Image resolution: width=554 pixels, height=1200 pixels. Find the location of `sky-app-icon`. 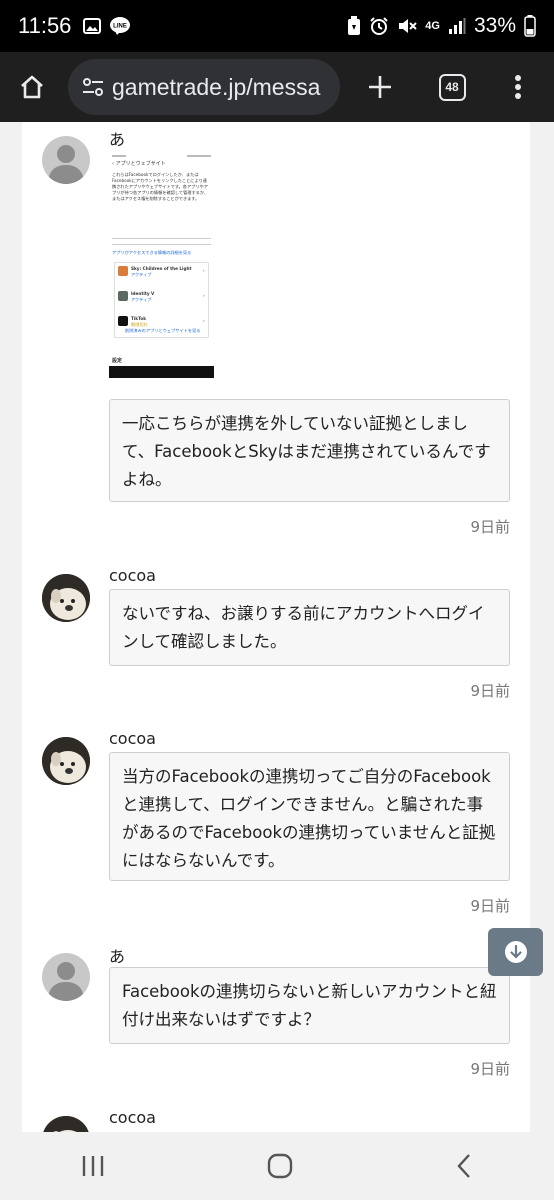

sky-app-icon is located at coordinates (123, 271).